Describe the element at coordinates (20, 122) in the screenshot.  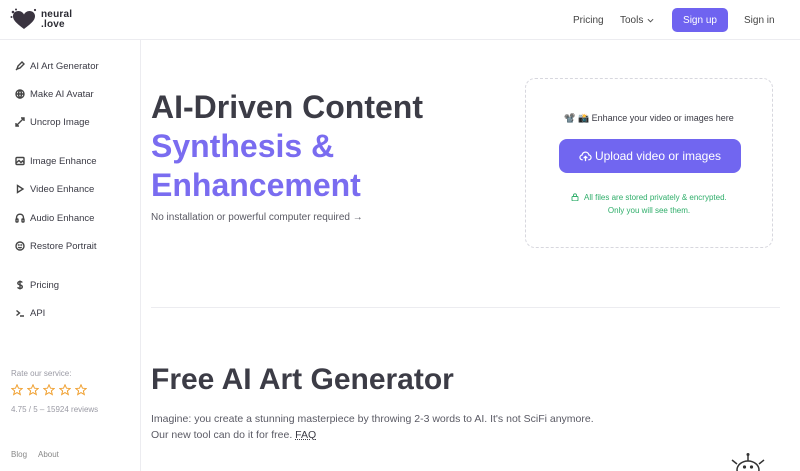
I see `expand-icon` at that location.